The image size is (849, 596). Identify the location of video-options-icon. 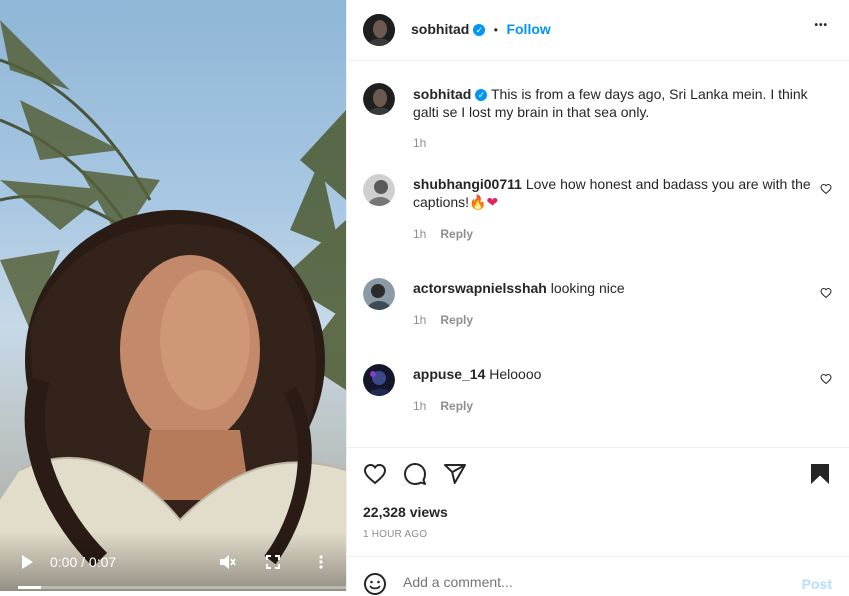
(321, 562).